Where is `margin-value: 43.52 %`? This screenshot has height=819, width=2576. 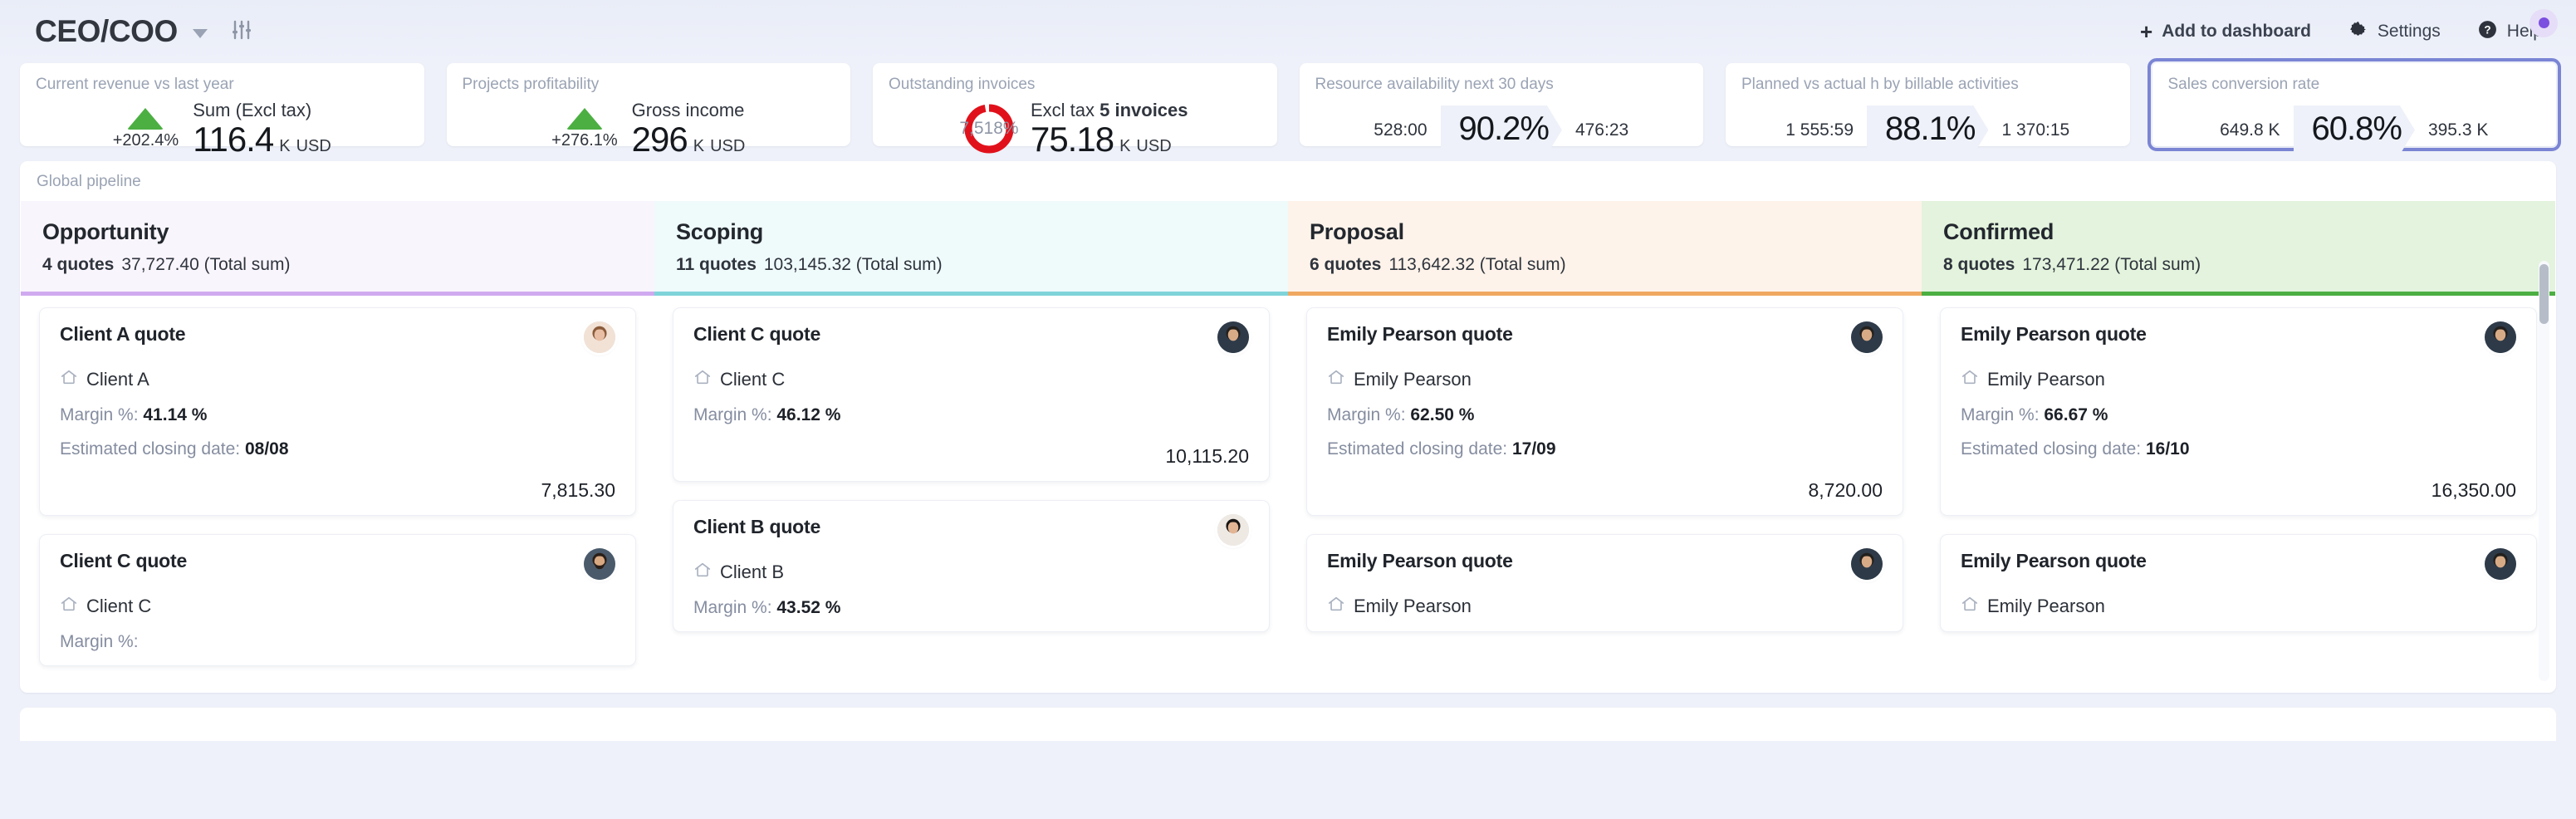 margin-value: 43.52 % is located at coordinates (808, 607).